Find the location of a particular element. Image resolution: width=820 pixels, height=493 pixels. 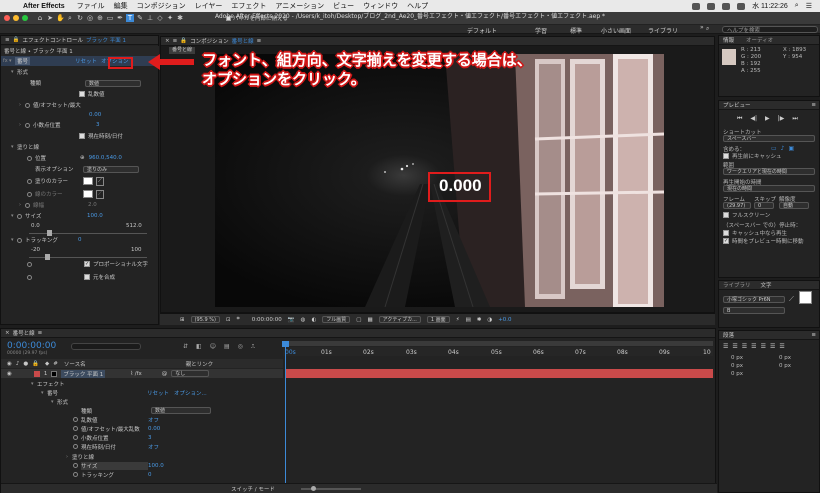

help-search-input: ヘルプを検索 is located at coordinates (770, 30).